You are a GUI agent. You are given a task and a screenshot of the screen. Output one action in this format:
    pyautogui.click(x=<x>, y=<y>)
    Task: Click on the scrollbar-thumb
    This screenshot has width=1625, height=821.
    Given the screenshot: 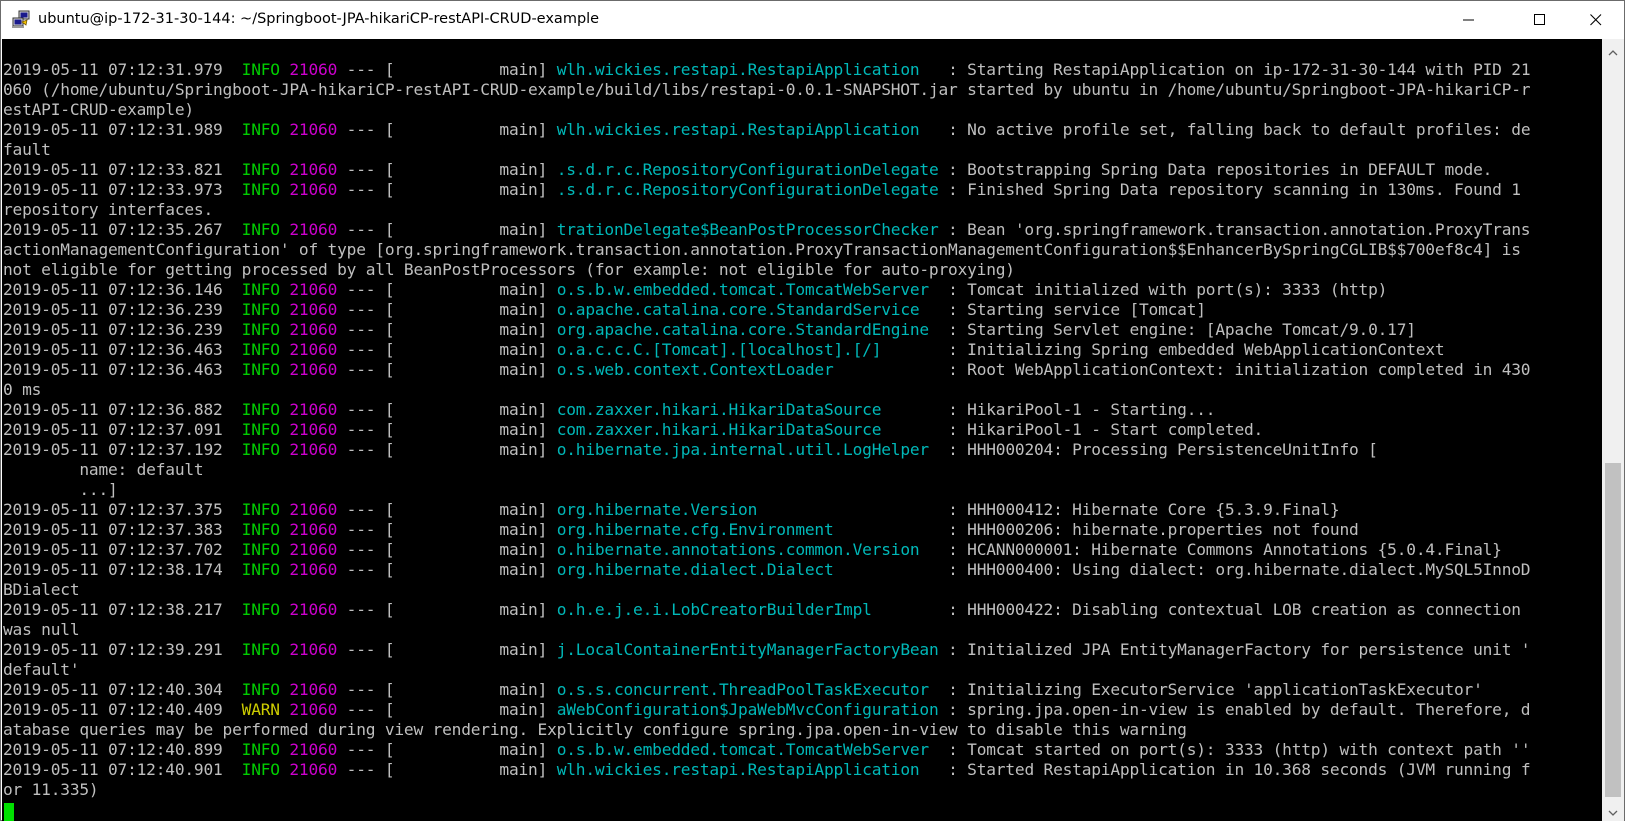 What is the action you would take?
    pyautogui.click(x=1613, y=630)
    